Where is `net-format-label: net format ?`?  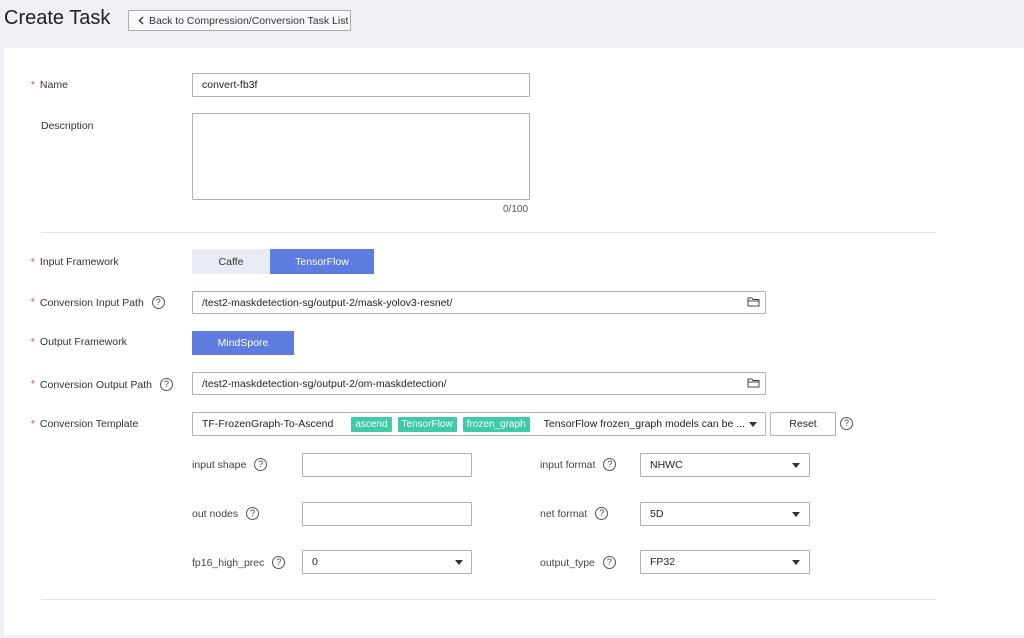
net-format-label: net format ? is located at coordinates (574, 513).